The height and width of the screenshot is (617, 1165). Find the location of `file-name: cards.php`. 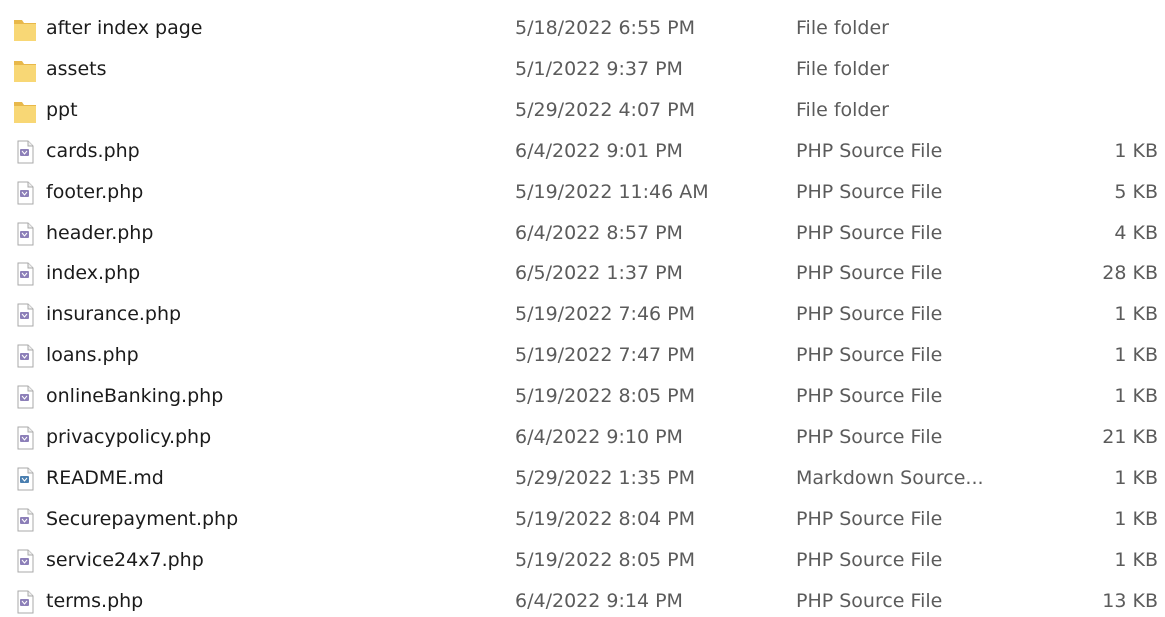

file-name: cards.php is located at coordinates (93, 151).